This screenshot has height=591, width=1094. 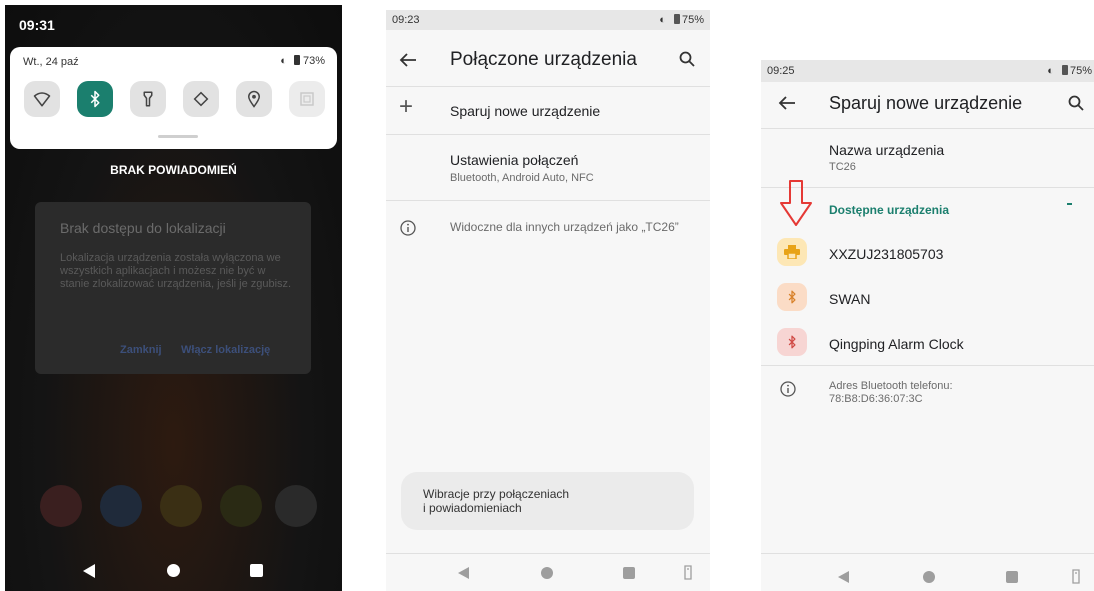 I want to click on dialog-title: Brak dostępu do lokalizacji, so click(x=143, y=228).